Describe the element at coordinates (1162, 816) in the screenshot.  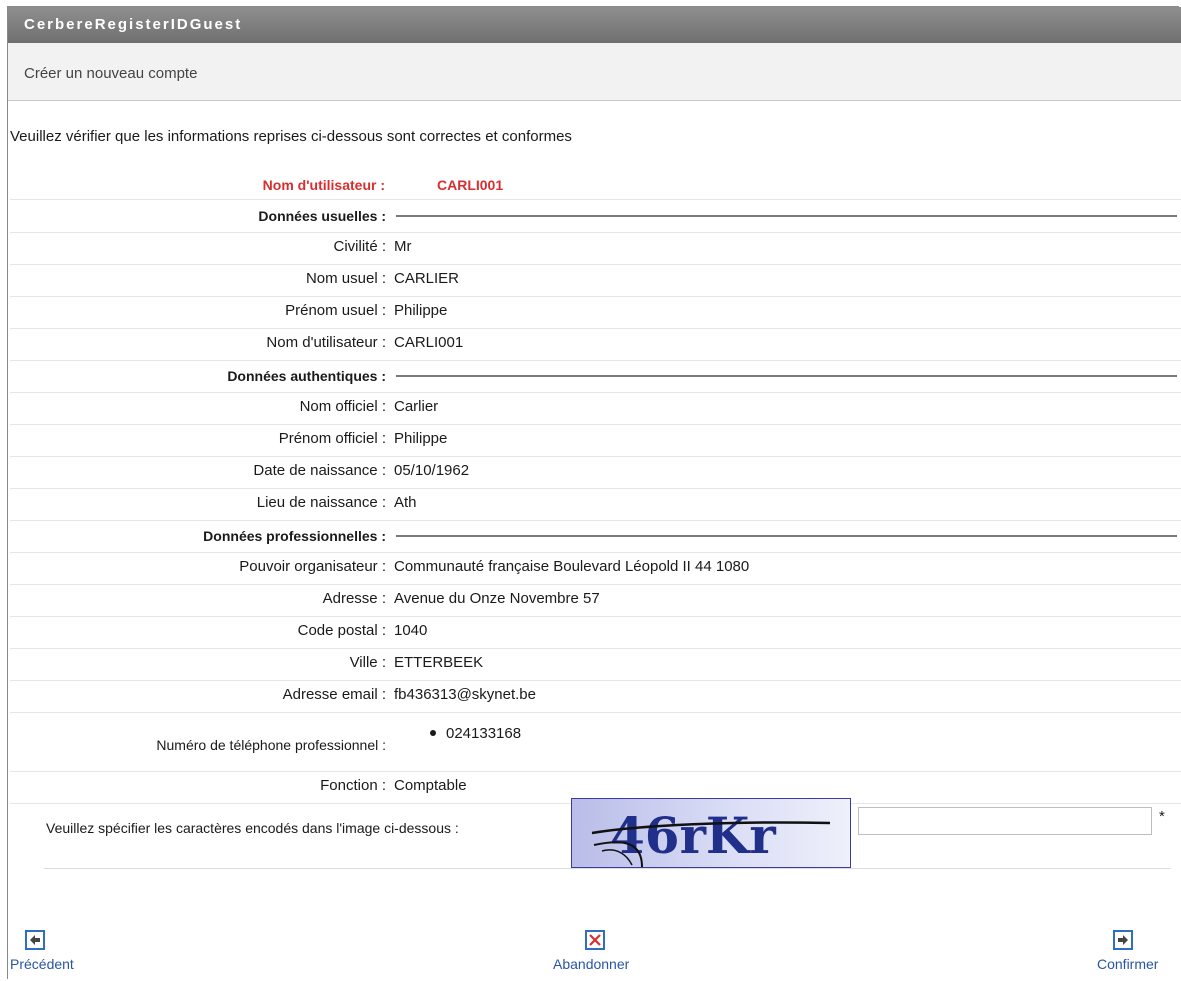
I see `required-mark: *` at that location.